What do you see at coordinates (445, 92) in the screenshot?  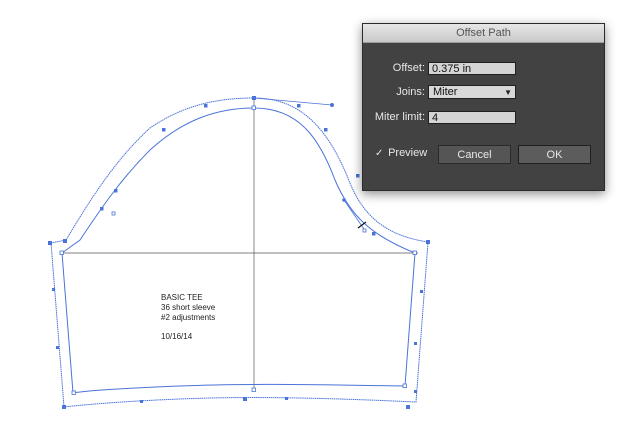 I see `joins-select-value: Miter` at bounding box center [445, 92].